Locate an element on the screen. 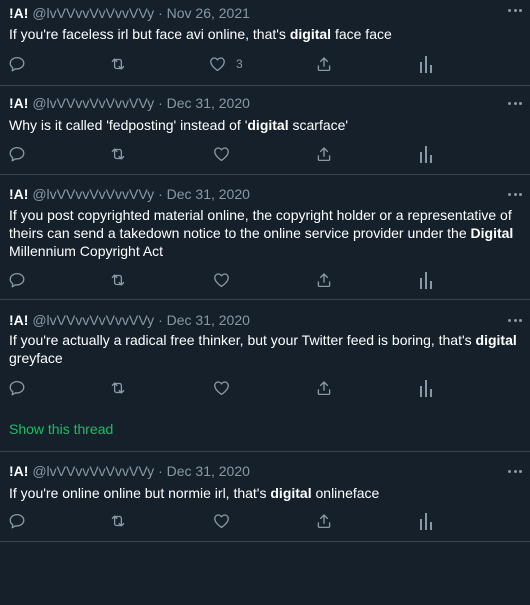 This screenshot has width=530, height=605. show-thread-link: Show this thread is located at coordinates (61, 429).